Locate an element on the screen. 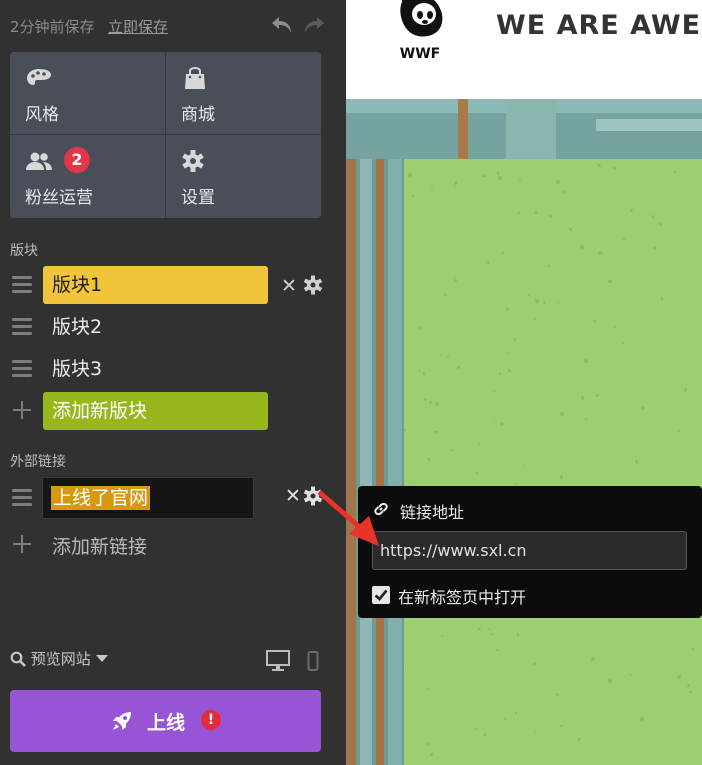 The height and width of the screenshot is (765, 702). links-section-label: 外部链接 is located at coordinates (38, 462).